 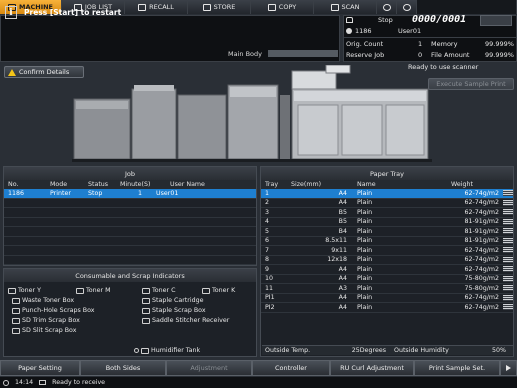 What do you see at coordinates (267, 231) in the screenshot?
I see `tray-number: 5` at bounding box center [267, 231].